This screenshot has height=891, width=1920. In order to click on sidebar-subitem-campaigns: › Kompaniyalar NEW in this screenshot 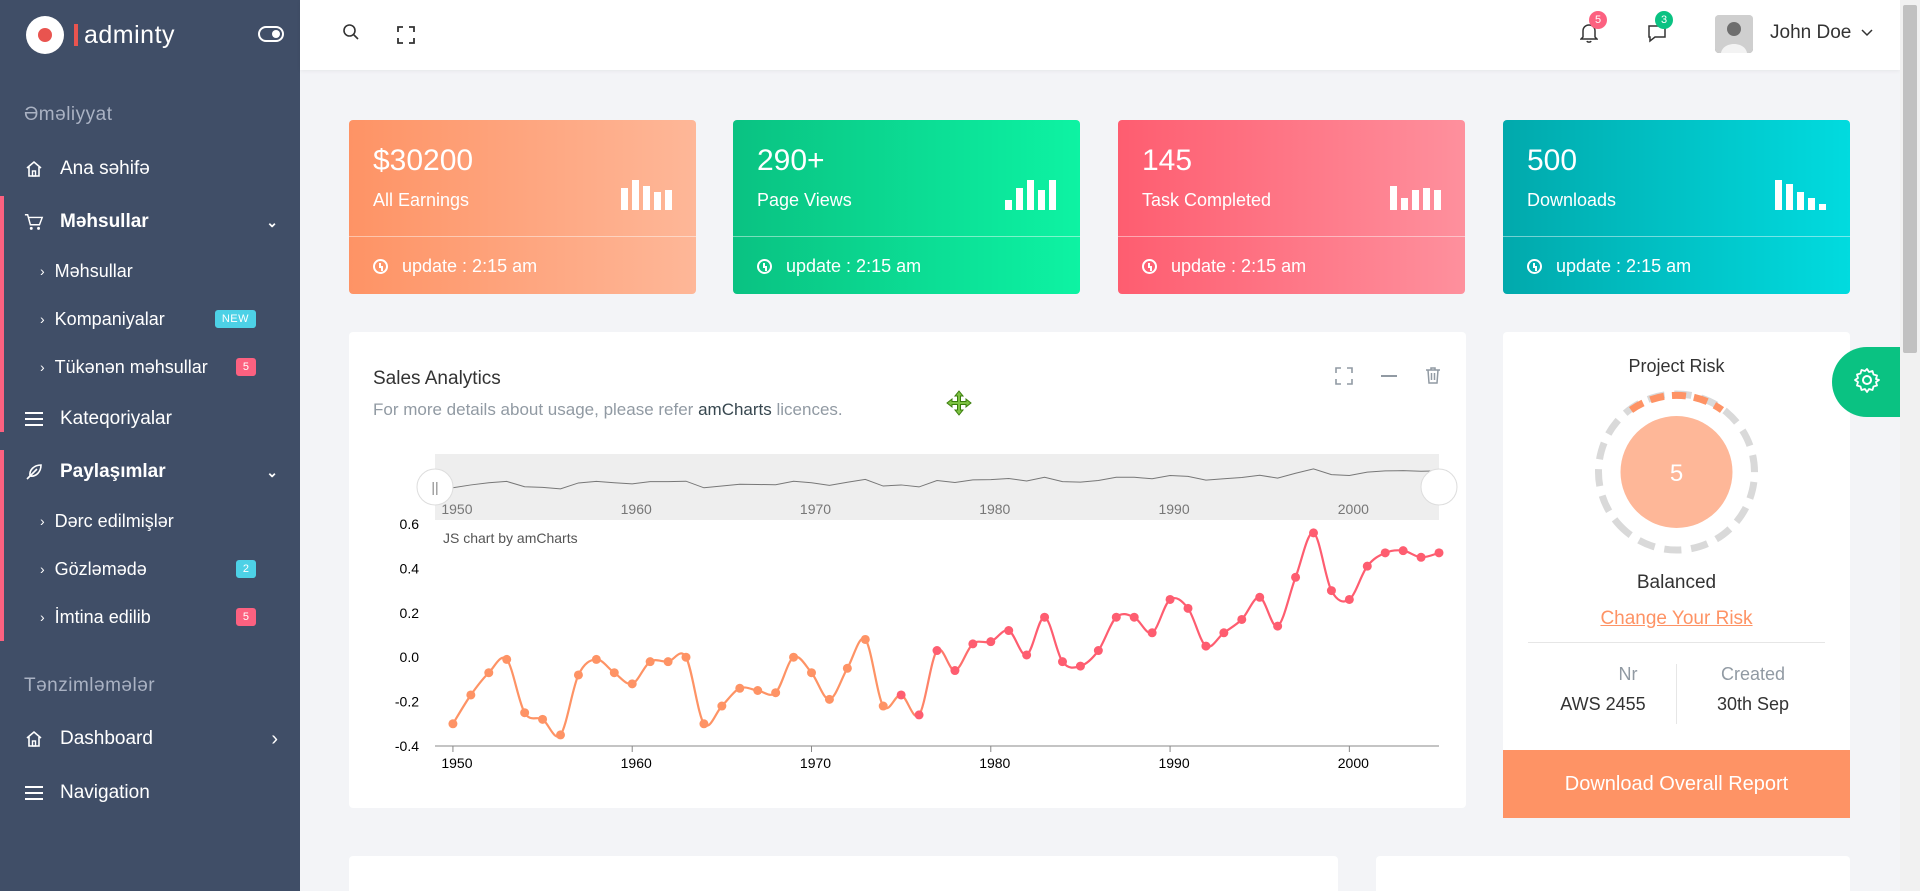, I will do `click(150, 319)`.